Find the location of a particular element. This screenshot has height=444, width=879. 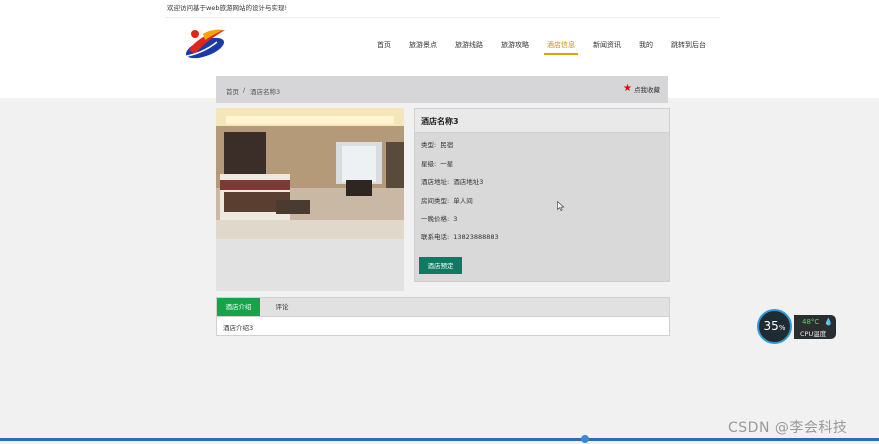

field-phone-value: 13823888883 is located at coordinates (476, 237).